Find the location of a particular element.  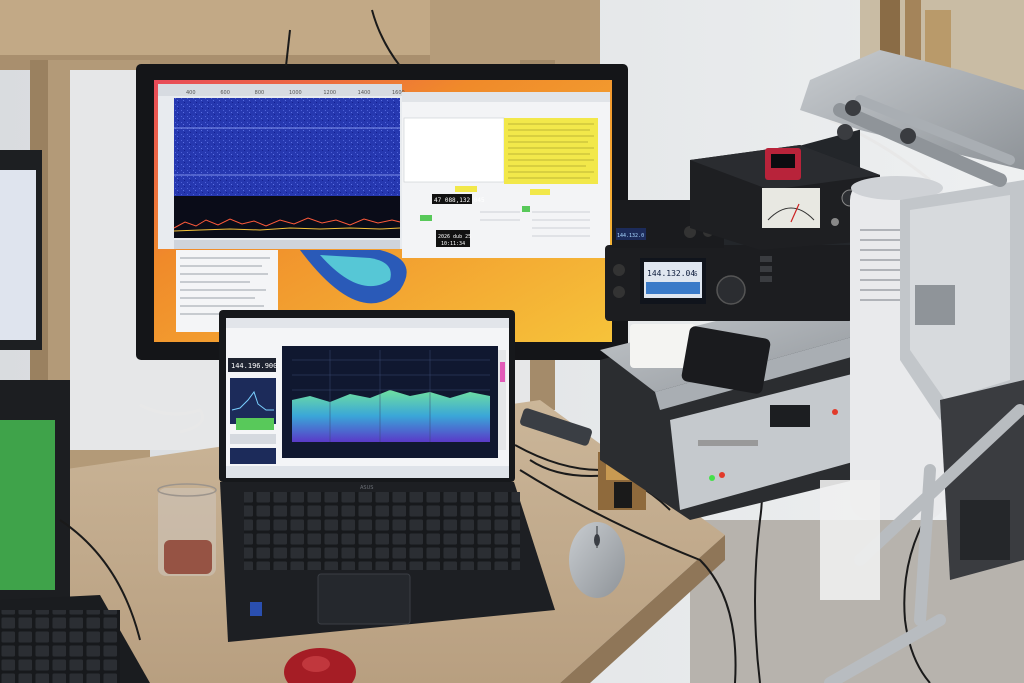

svg-text: 5 is located at coordinates (696, 274).